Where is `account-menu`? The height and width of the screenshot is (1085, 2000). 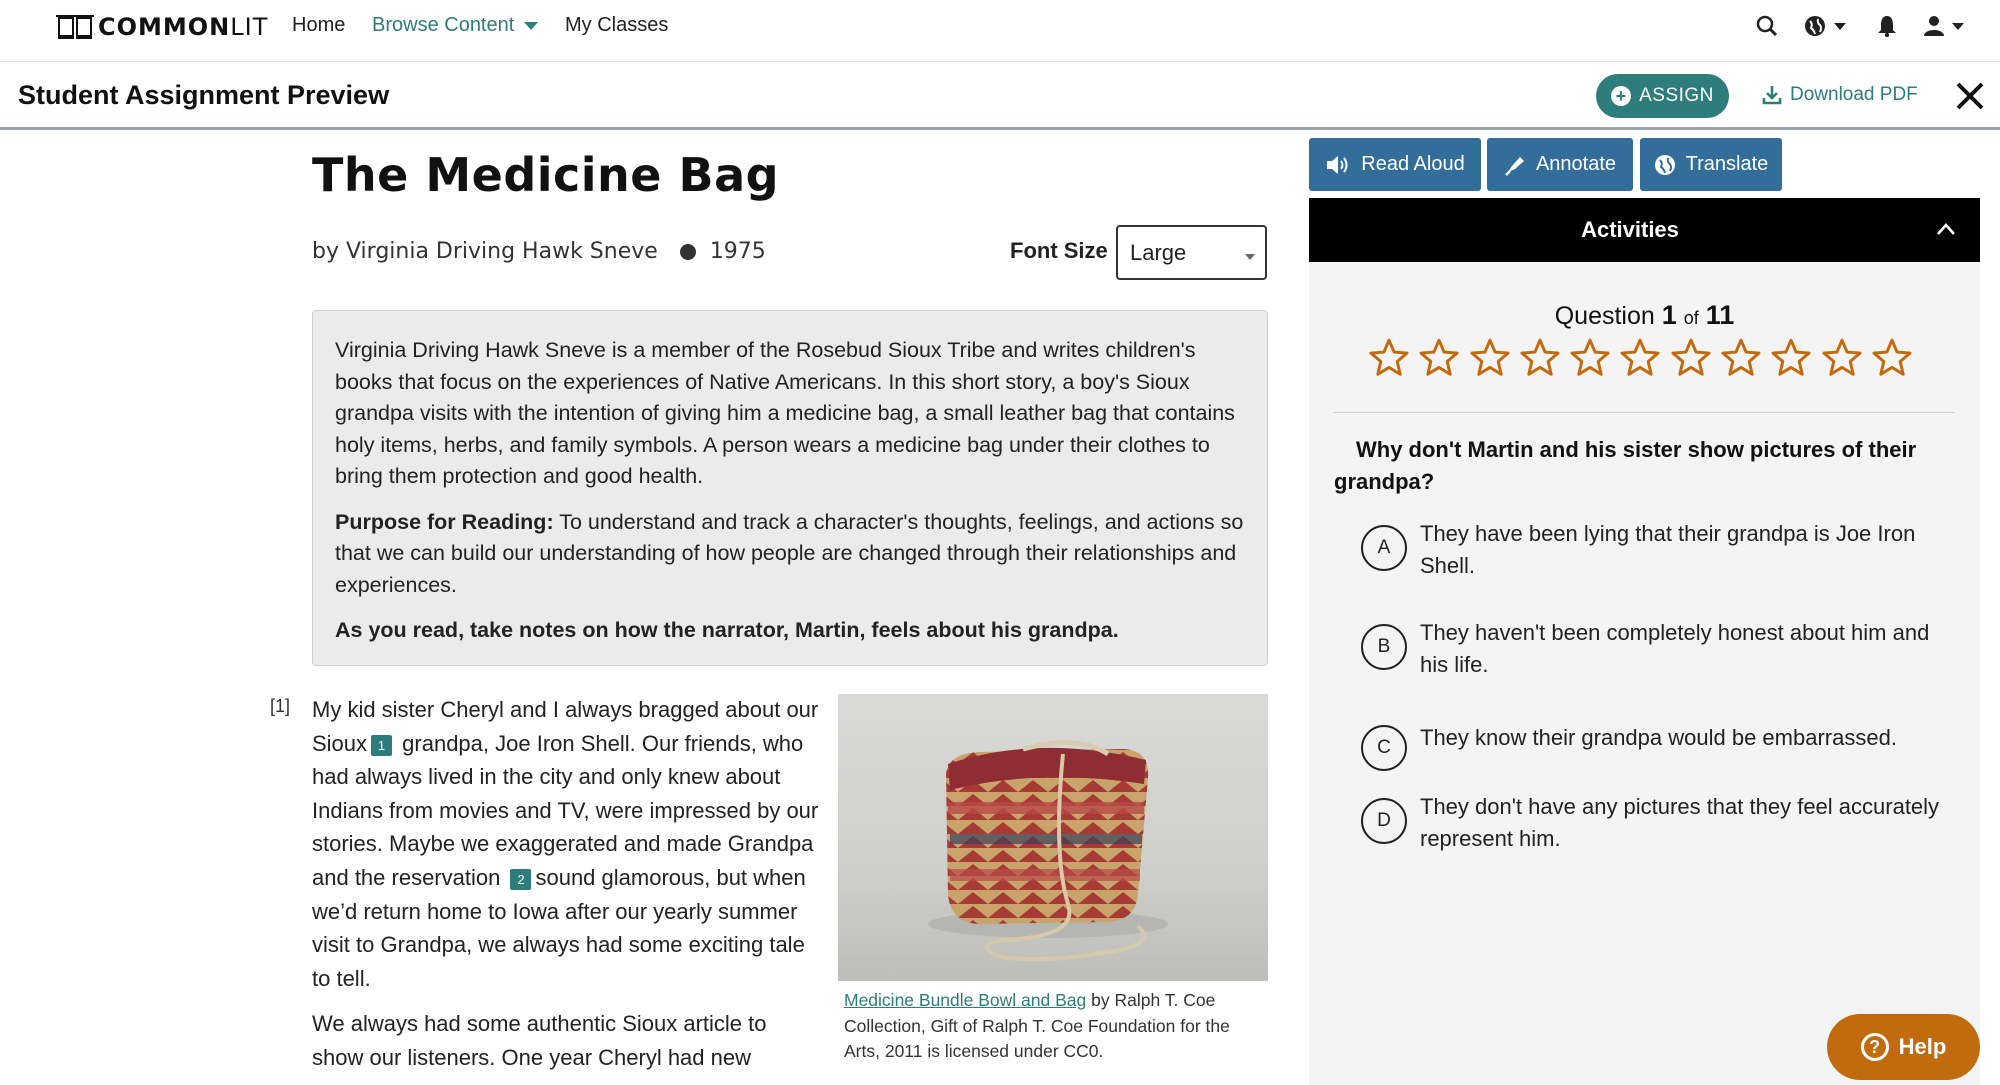 account-menu is located at coordinates (1944, 26).